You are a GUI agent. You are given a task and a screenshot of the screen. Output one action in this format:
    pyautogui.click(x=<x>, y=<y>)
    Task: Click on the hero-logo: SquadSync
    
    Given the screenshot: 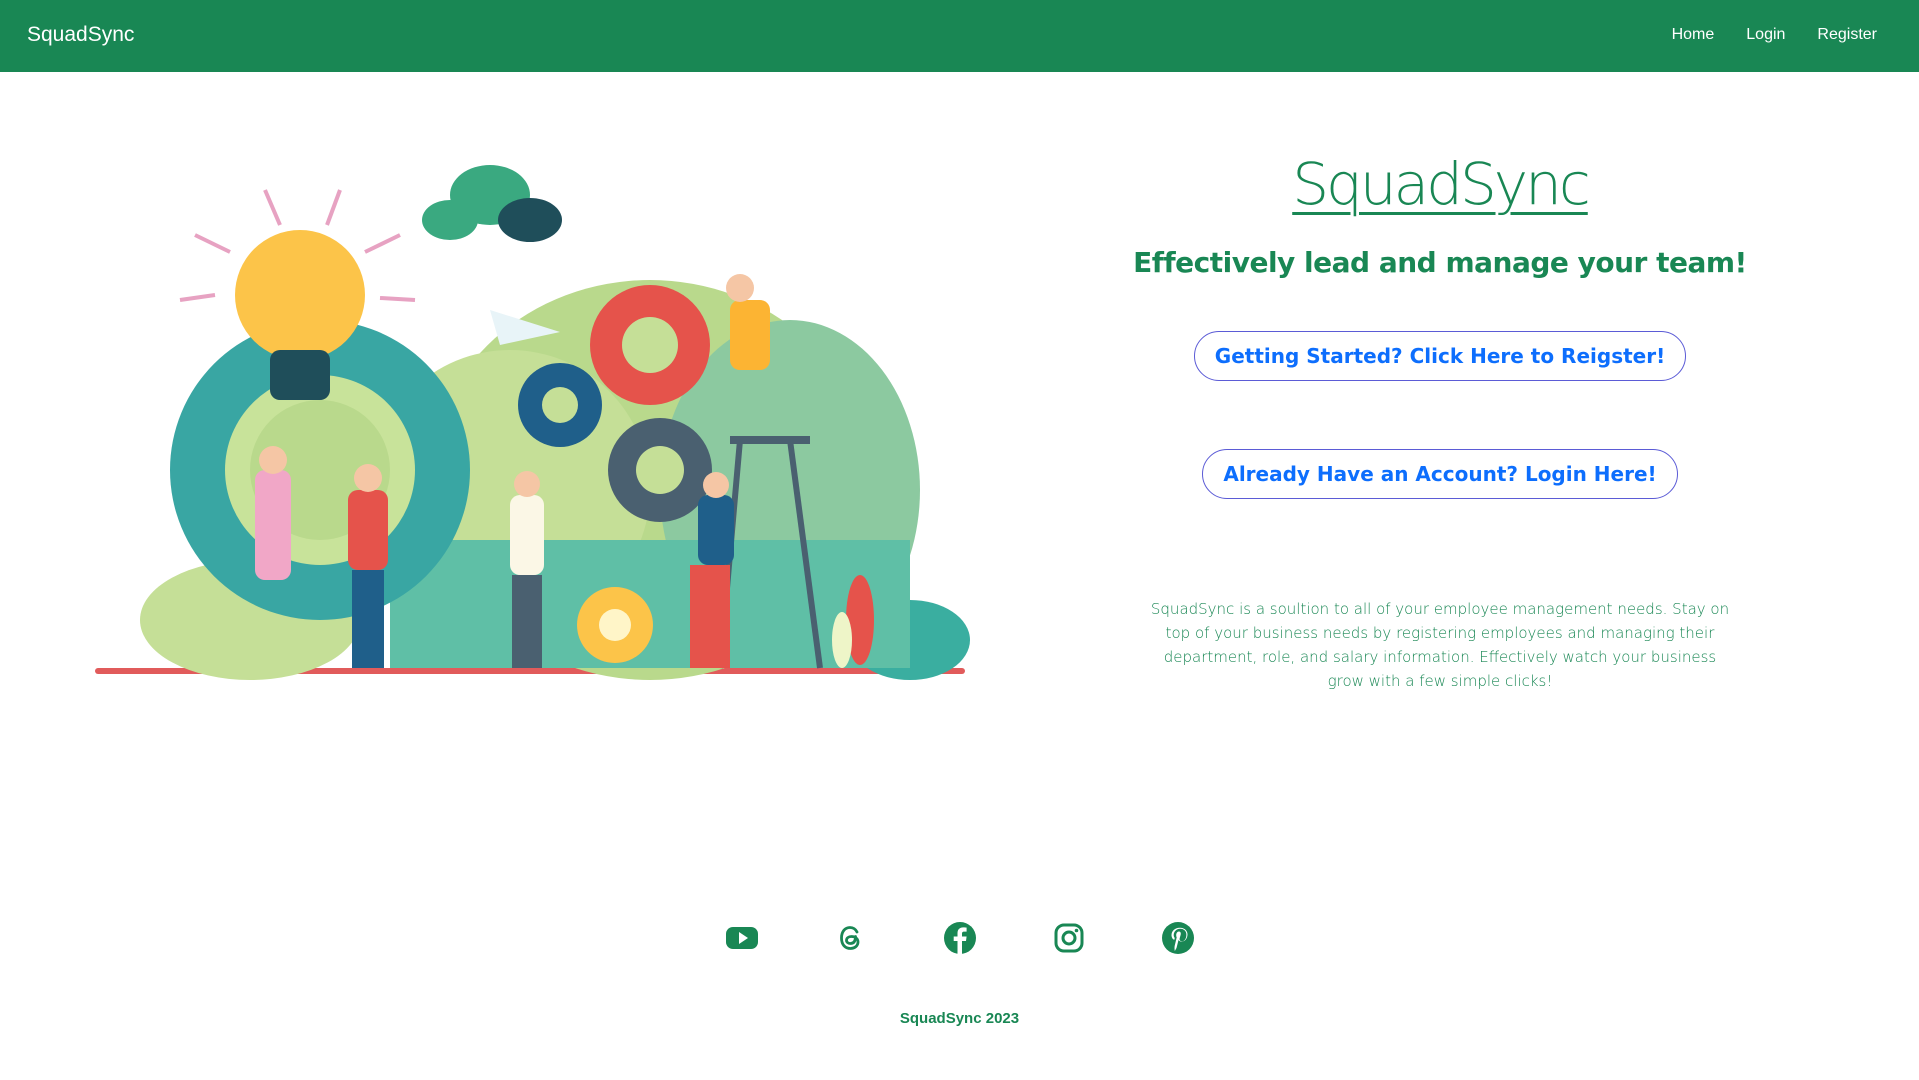 What is the action you would take?
    pyautogui.click(x=1441, y=184)
    